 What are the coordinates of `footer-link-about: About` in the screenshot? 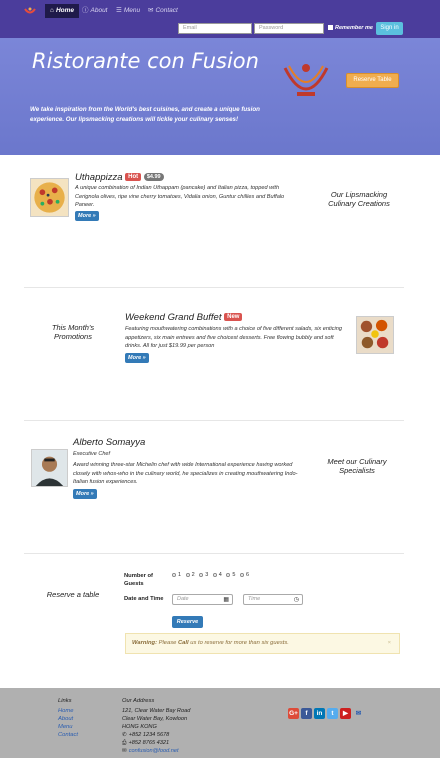 It's located at (65, 719).